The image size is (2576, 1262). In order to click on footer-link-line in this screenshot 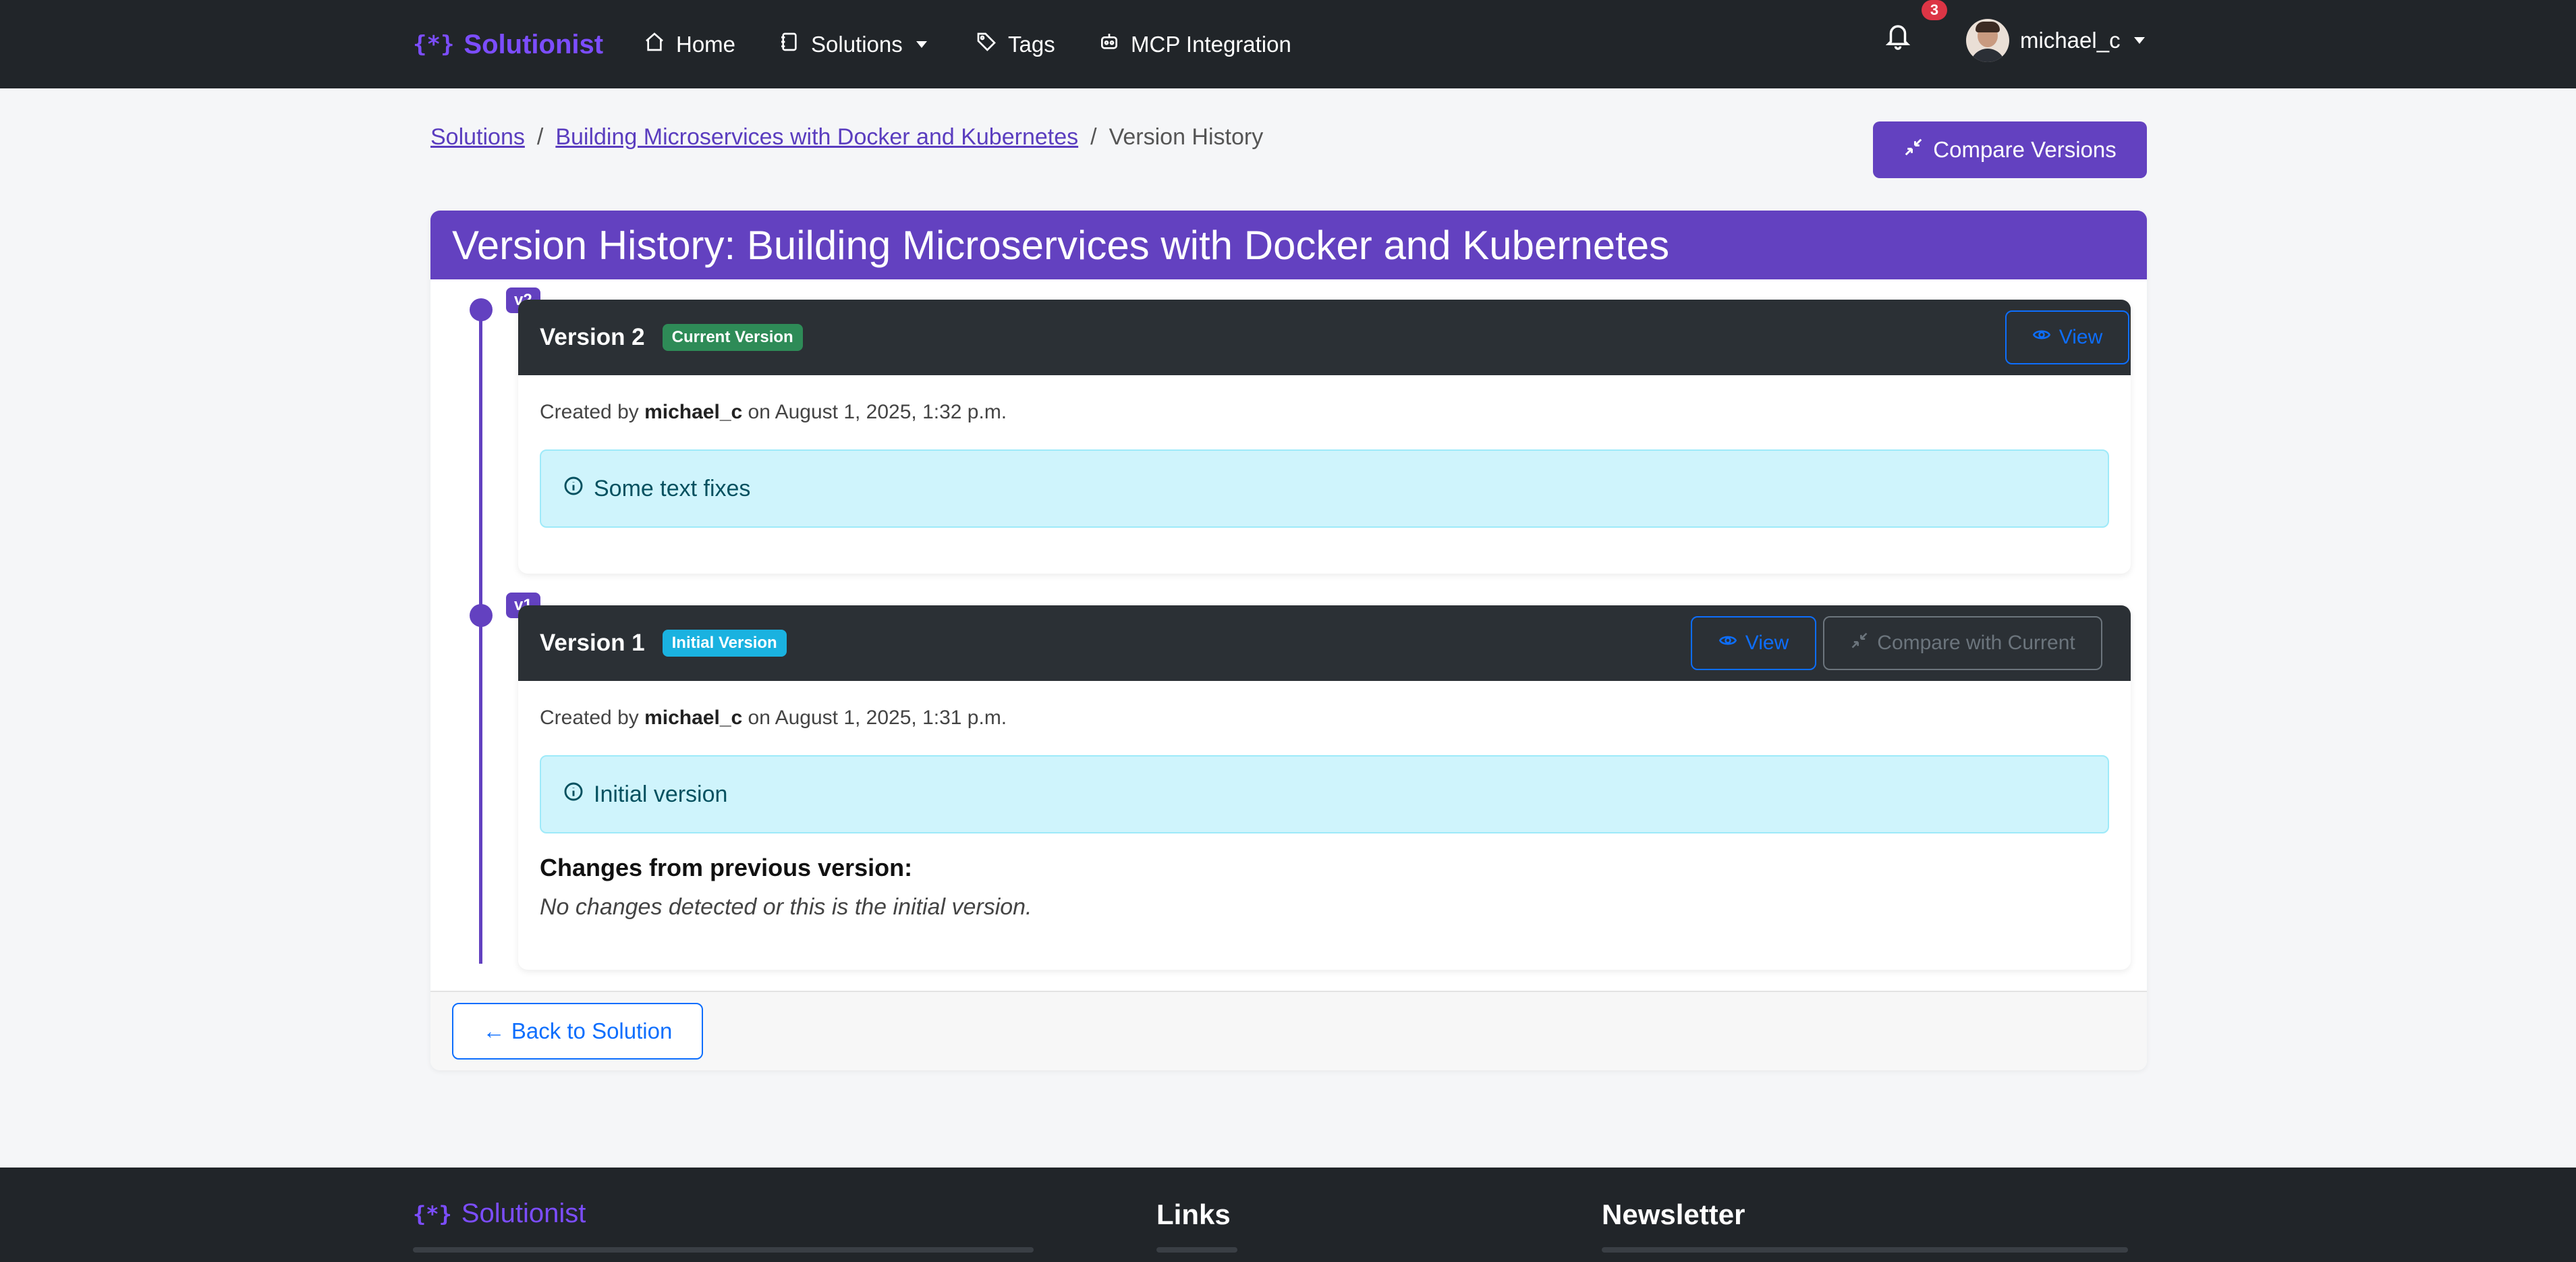, I will do `click(1196, 1250)`.